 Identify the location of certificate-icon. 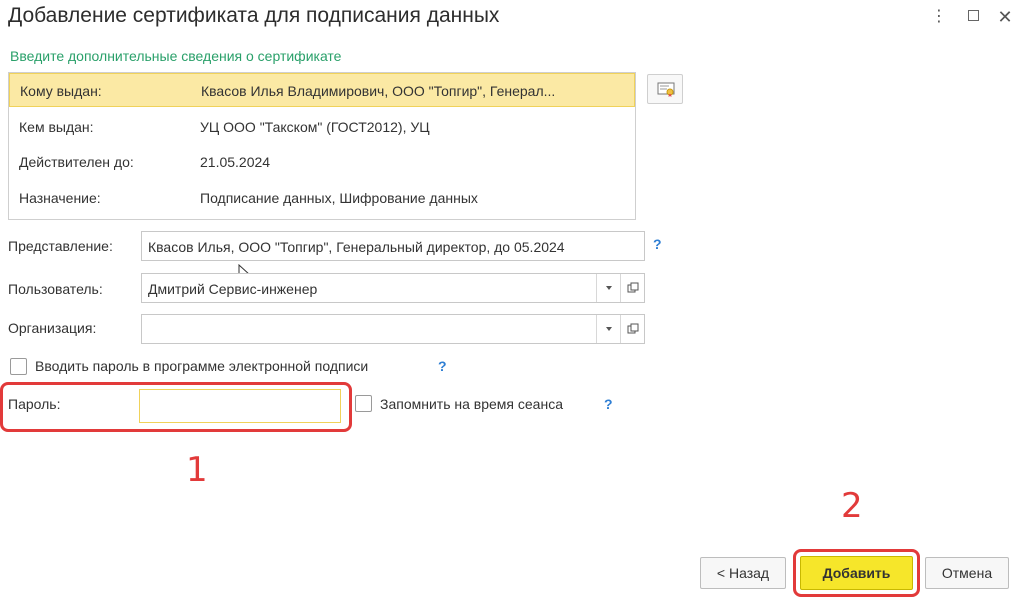
(666, 89).